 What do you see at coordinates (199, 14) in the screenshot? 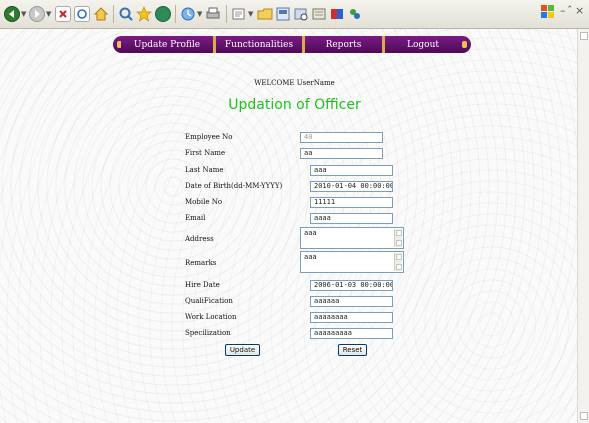
I see `history-dropdown-icon: ▼` at bounding box center [199, 14].